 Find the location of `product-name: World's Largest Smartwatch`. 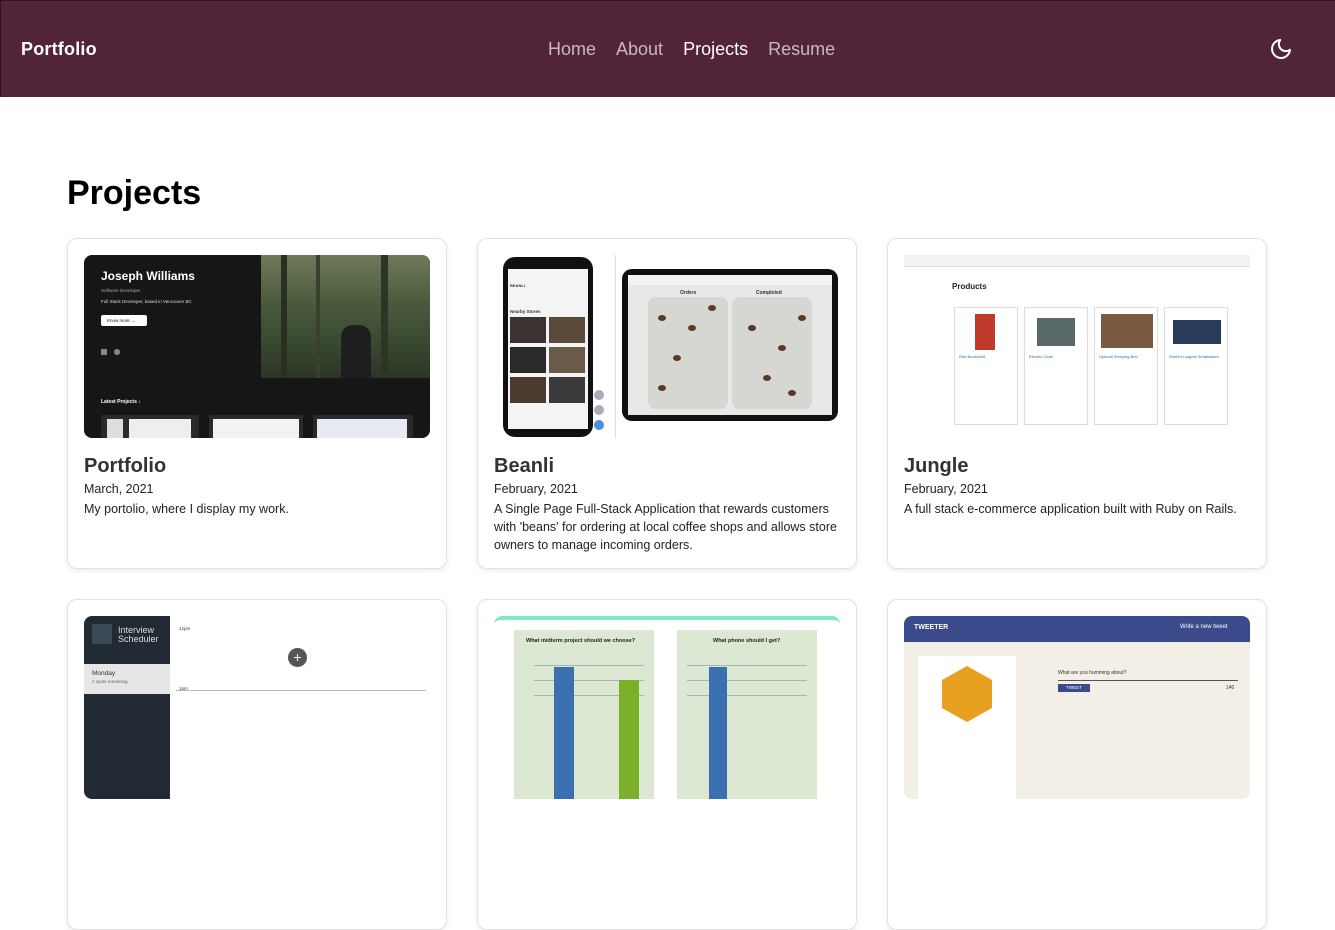

product-name: World's Largest Smartwatch is located at coordinates (1194, 356).